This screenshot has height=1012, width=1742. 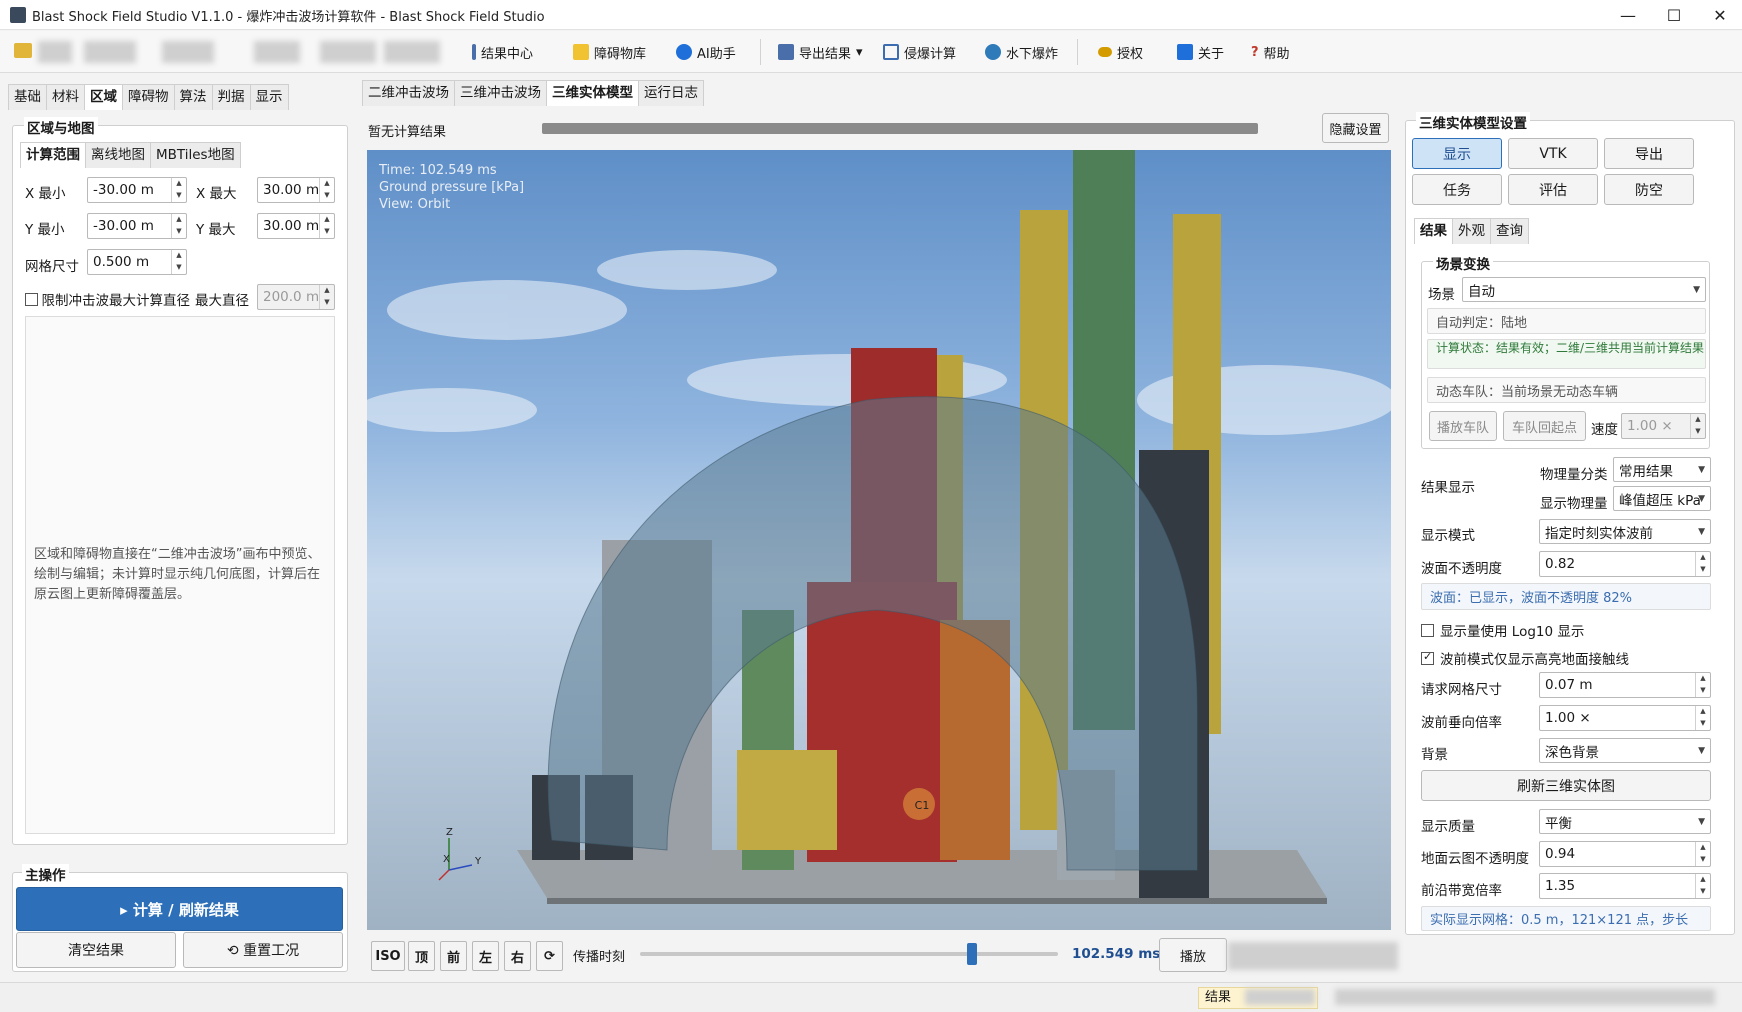 What do you see at coordinates (1625, 854) in the screenshot?
I see `ground-opacity-input: 0.94 ▲ ▼` at bounding box center [1625, 854].